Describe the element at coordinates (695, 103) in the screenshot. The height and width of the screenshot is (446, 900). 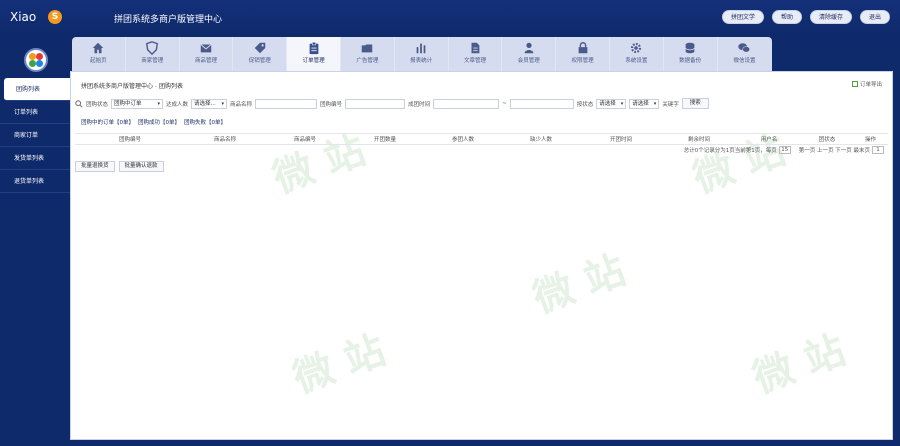
I see `search-button: 搜索` at that location.